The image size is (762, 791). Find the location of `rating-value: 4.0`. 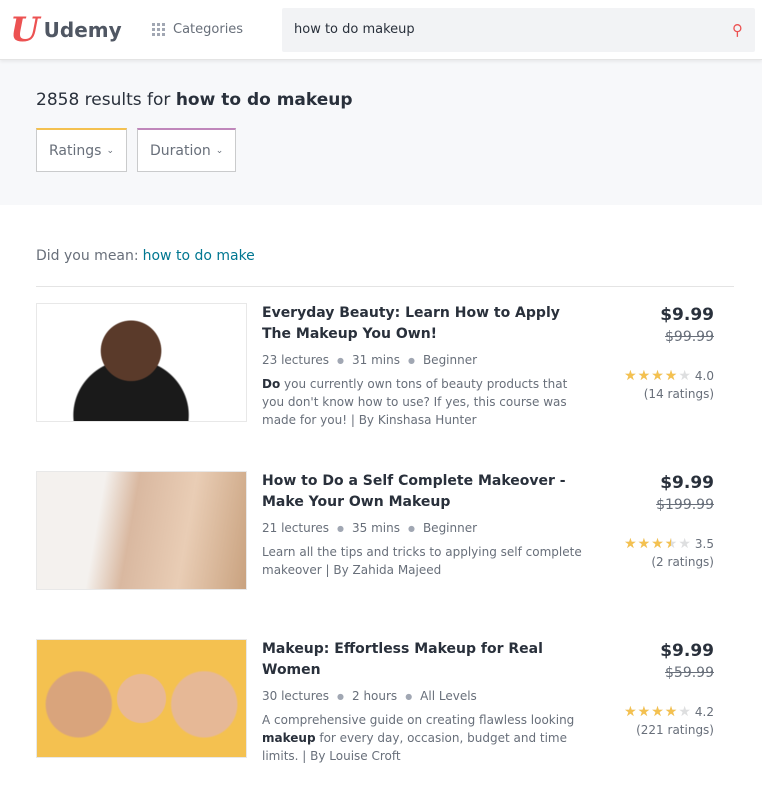

rating-value: 4.0 is located at coordinates (704, 376).